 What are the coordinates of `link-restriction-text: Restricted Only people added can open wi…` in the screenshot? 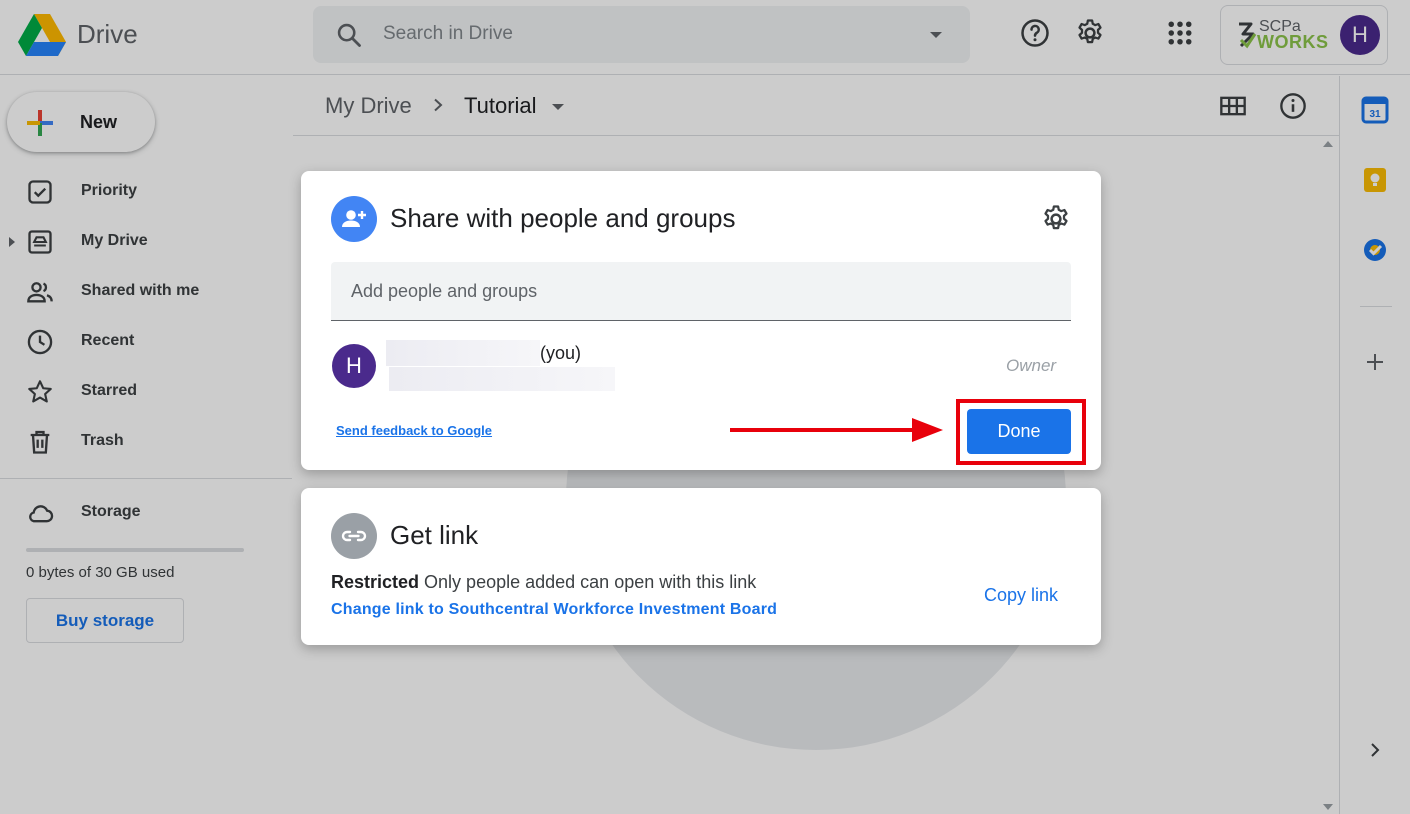 It's located at (543, 582).